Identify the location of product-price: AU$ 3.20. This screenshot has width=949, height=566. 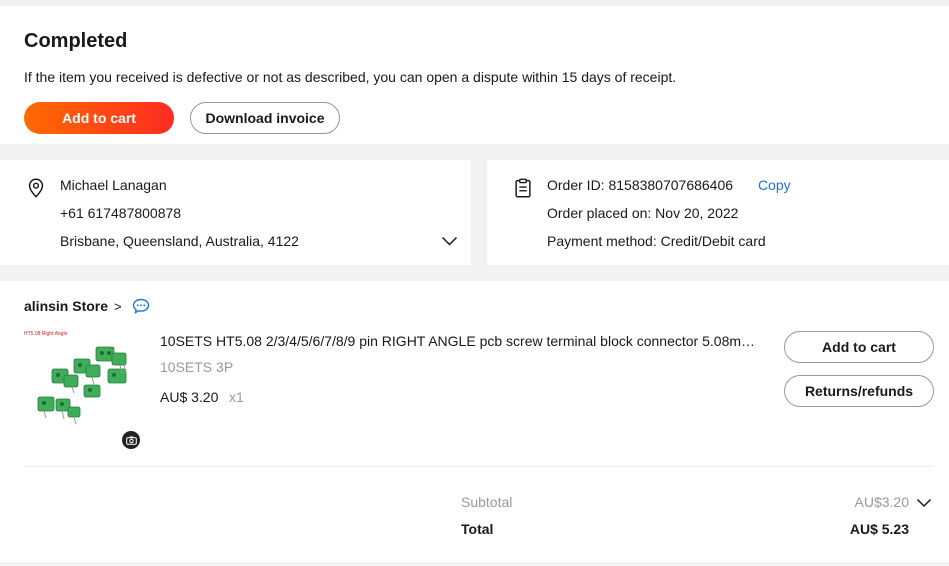
(189, 397).